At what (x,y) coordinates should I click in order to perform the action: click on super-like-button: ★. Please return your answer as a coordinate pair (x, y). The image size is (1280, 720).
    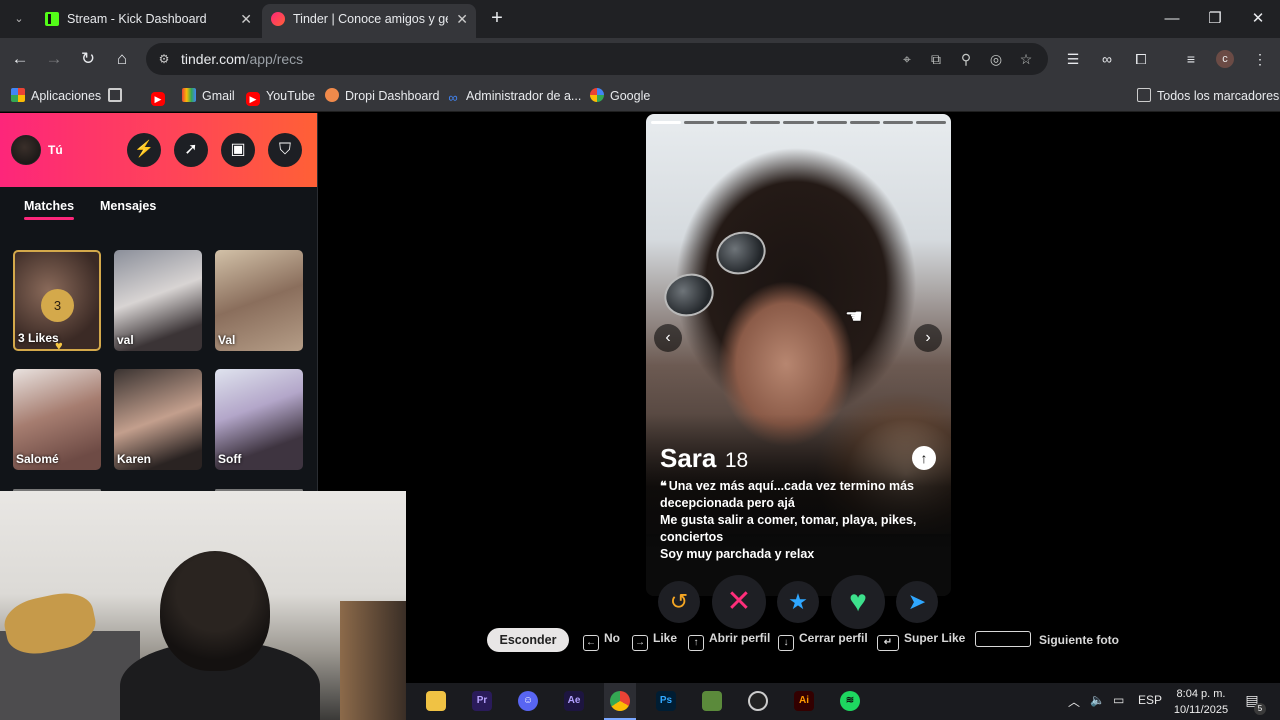
    Looking at the image, I should click on (798, 602).